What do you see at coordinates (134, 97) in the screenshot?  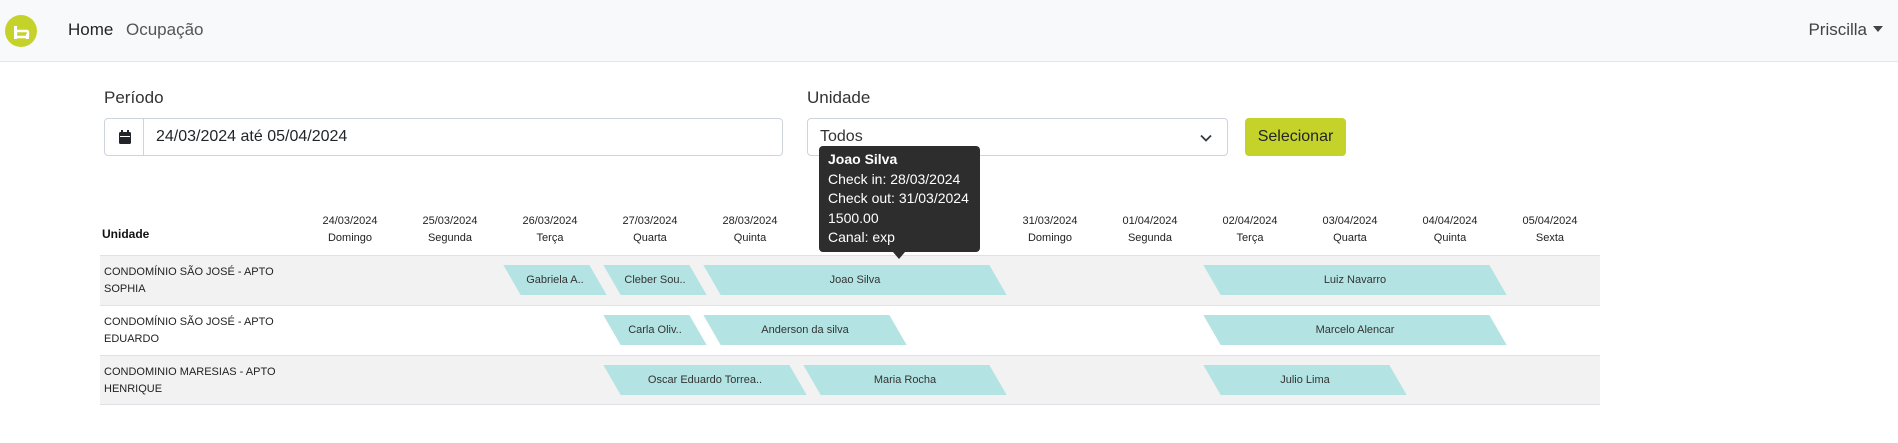 I see `periodo-label: Período` at bounding box center [134, 97].